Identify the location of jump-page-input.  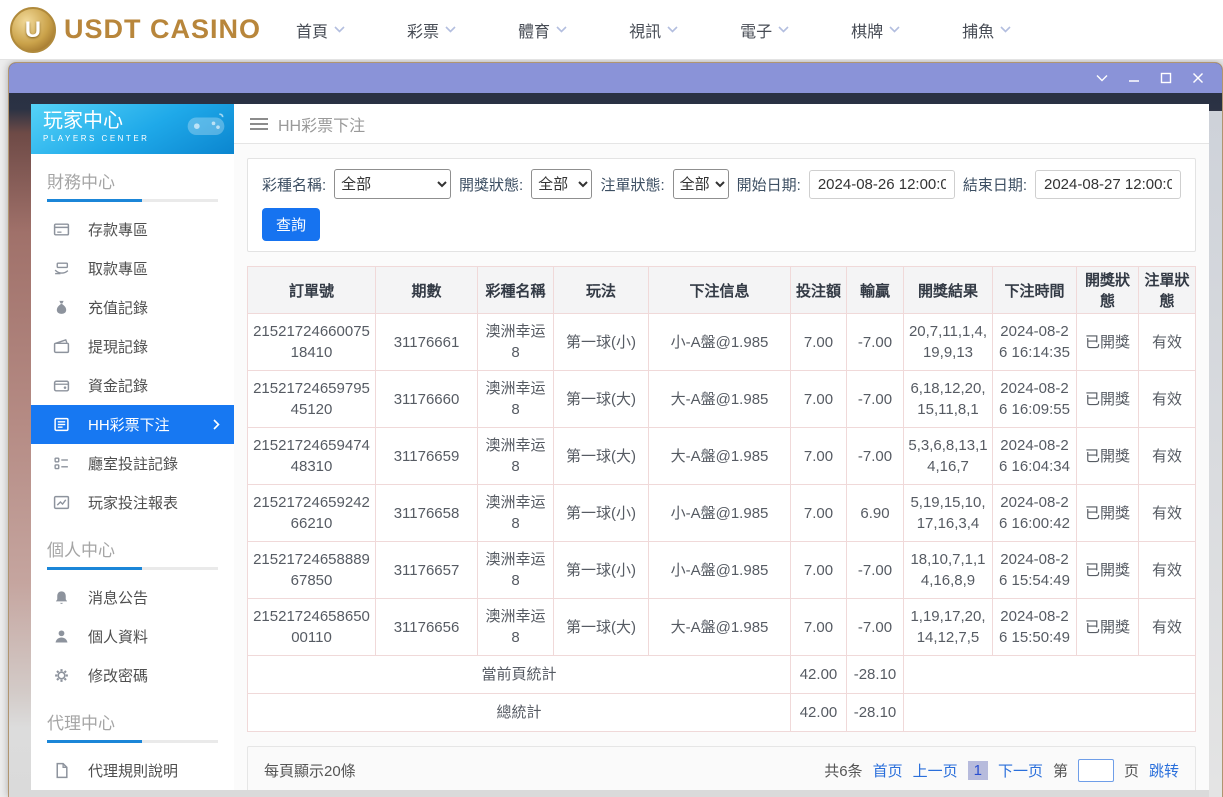
(1095, 770).